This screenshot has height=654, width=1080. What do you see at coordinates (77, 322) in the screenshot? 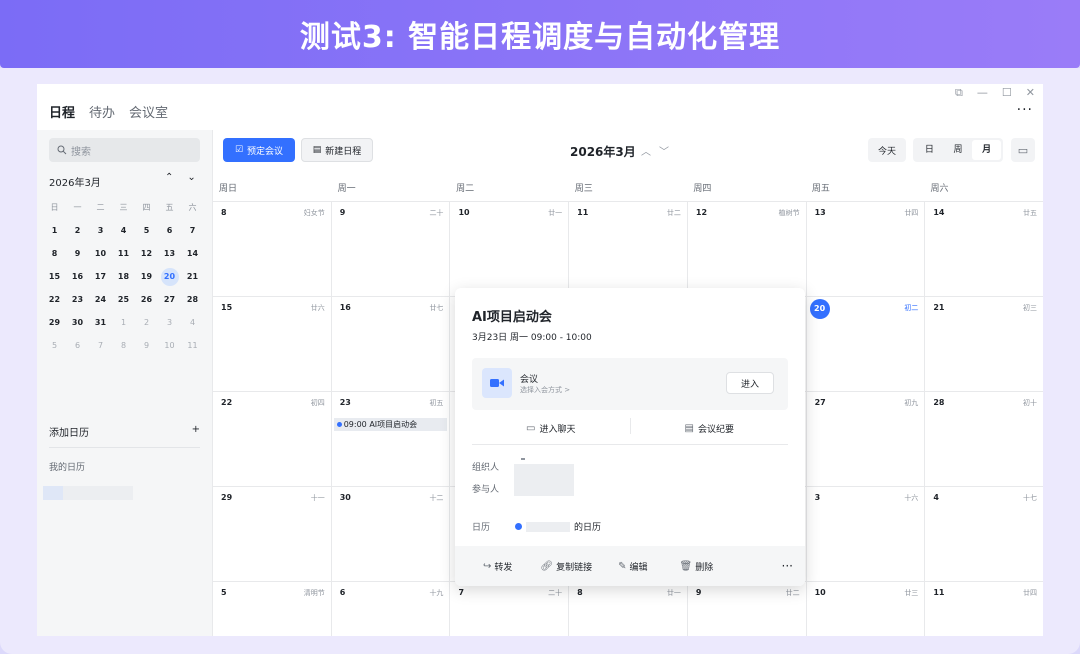
I see `mini-day: 30` at bounding box center [77, 322].